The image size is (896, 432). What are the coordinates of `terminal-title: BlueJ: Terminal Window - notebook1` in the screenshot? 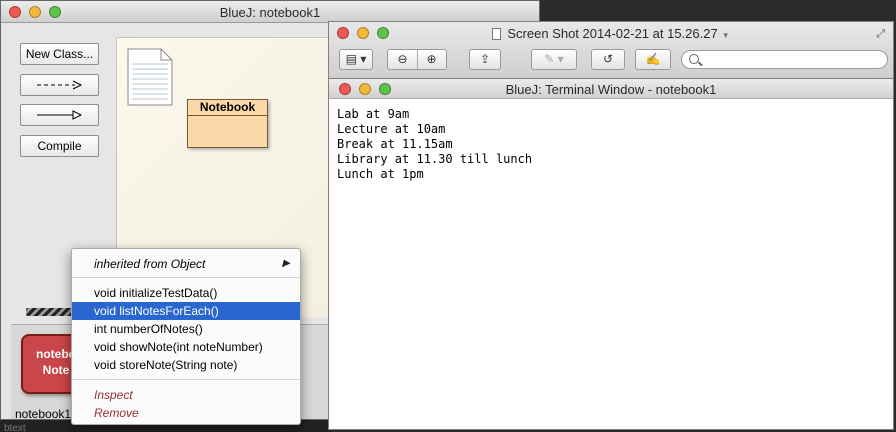 It's located at (611, 89).